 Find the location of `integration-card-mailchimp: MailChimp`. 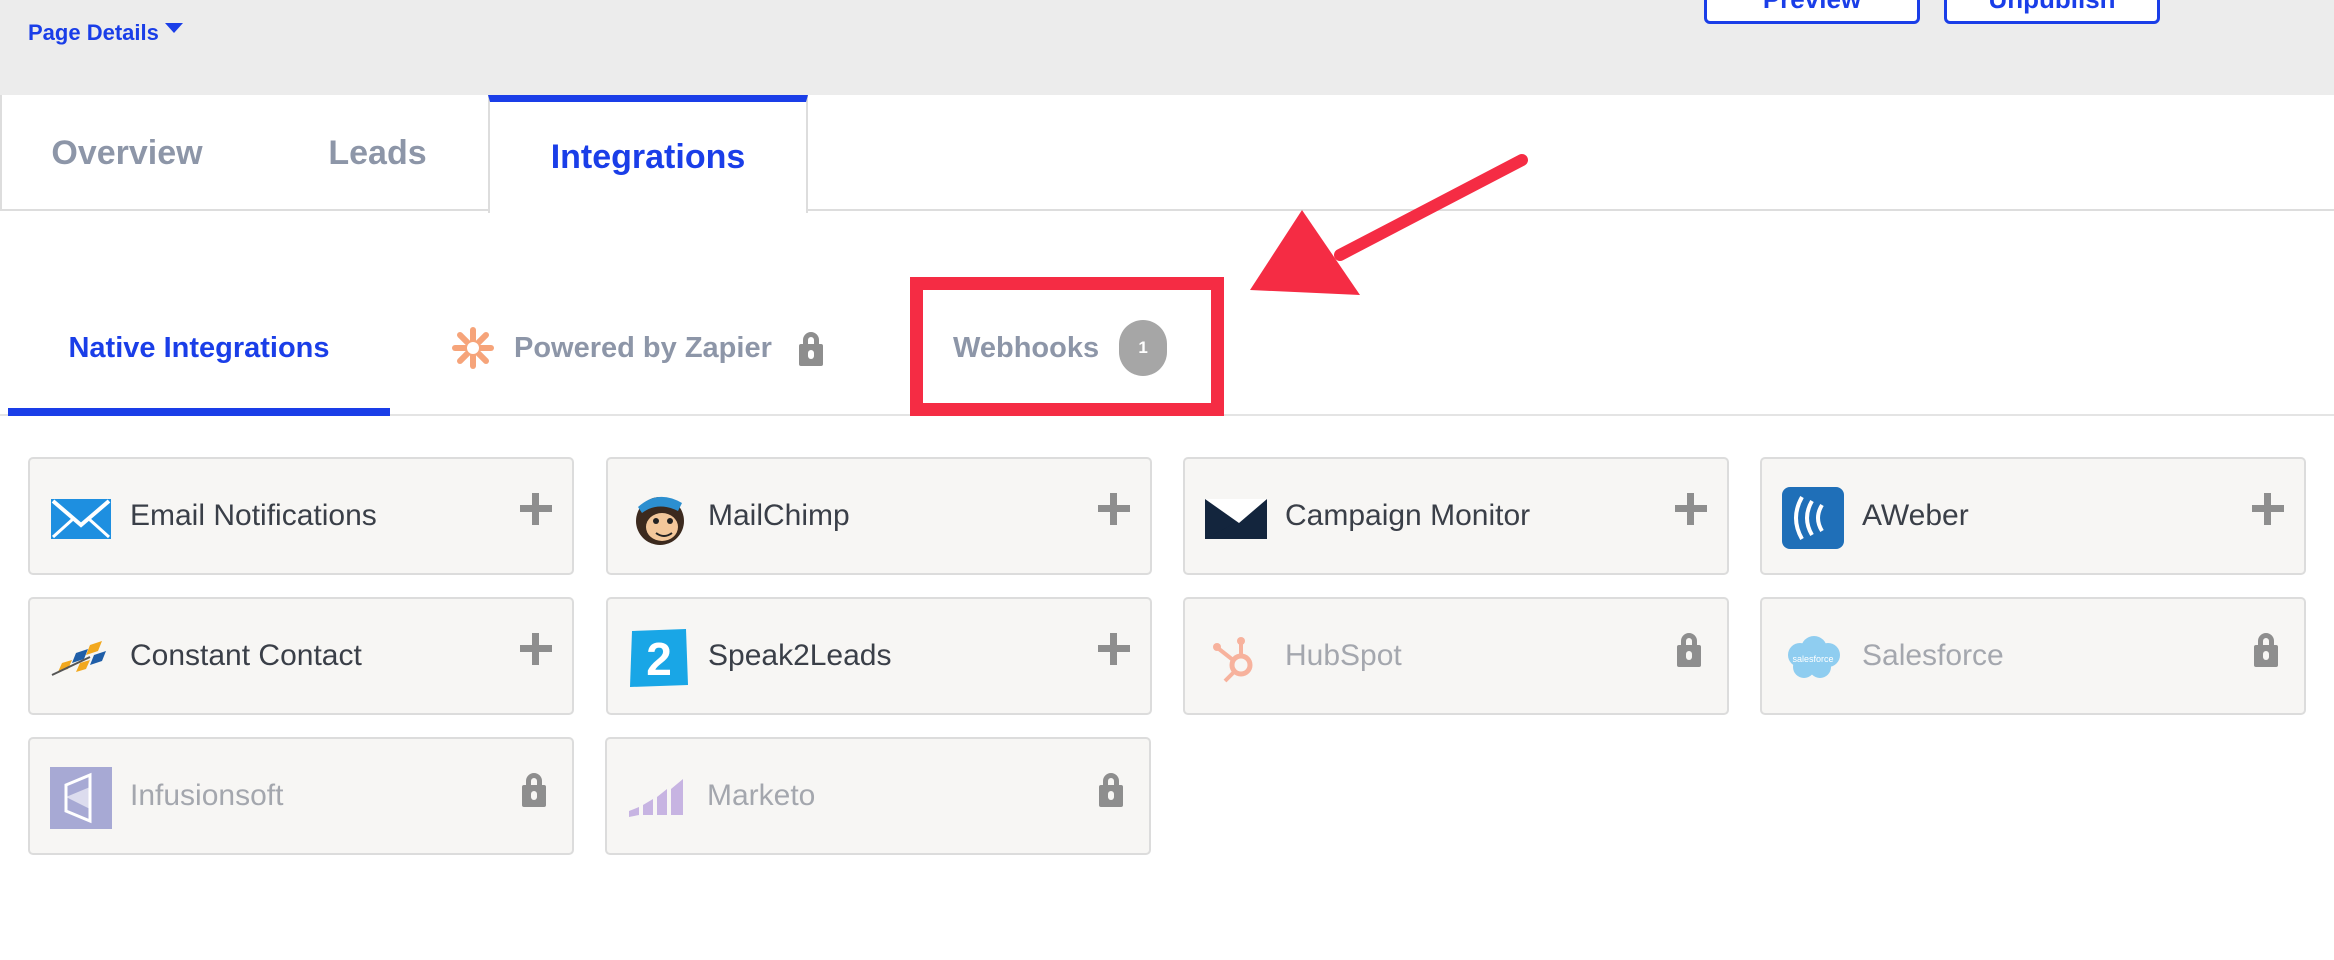

integration-card-mailchimp: MailChimp is located at coordinates (879, 516).